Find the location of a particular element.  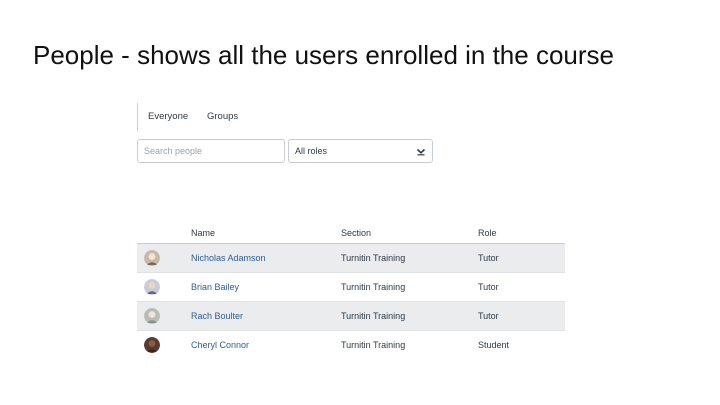

table-row: Rach Boulter Turnitin Training Tutor is located at coordinates (351, 316).